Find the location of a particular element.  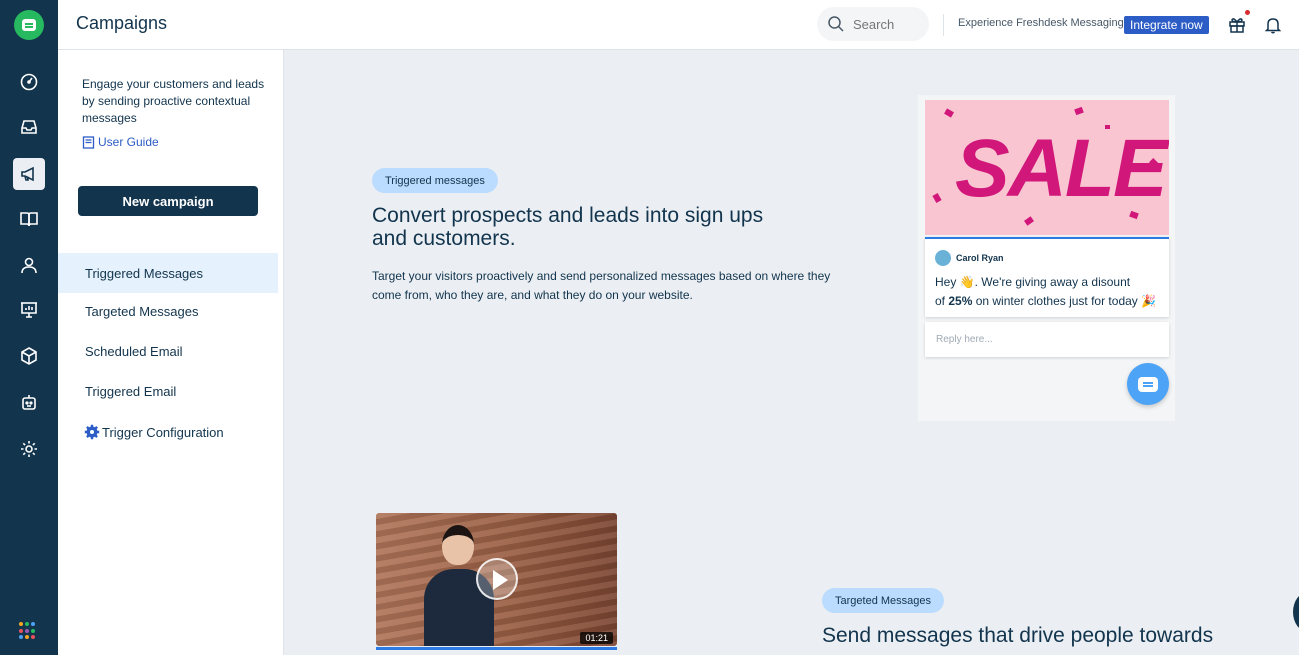

campaigns-icon is located at coordinates (29, 174).